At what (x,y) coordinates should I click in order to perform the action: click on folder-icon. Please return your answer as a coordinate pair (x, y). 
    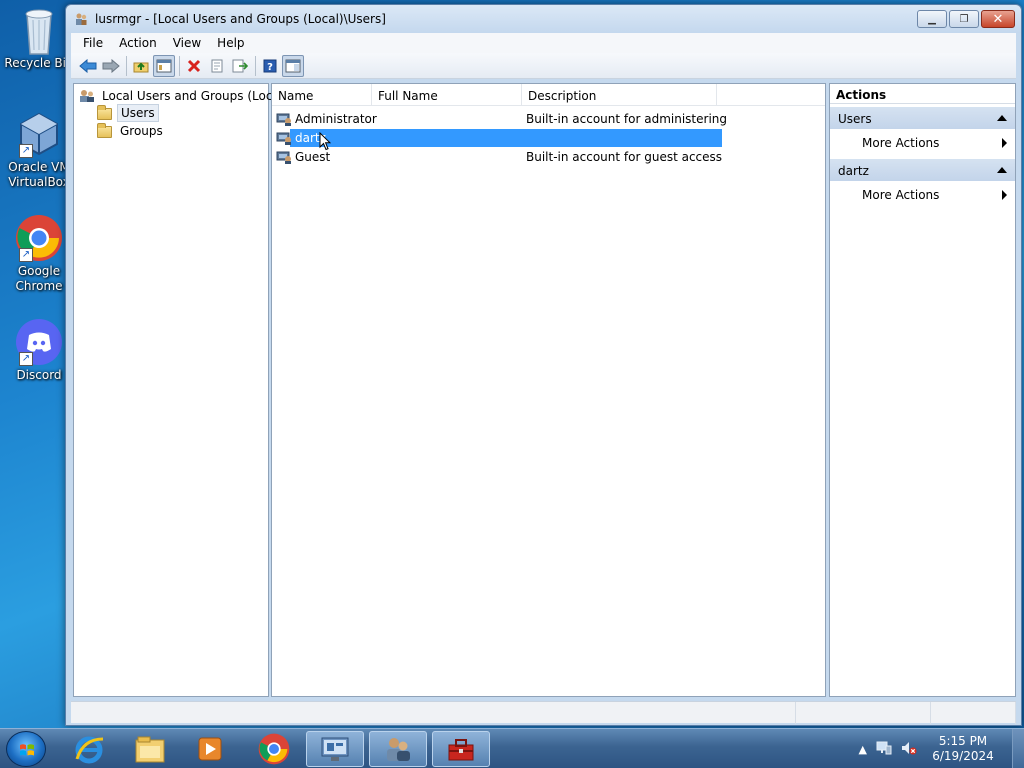
    Looking at the image, I should click on (105, 112).